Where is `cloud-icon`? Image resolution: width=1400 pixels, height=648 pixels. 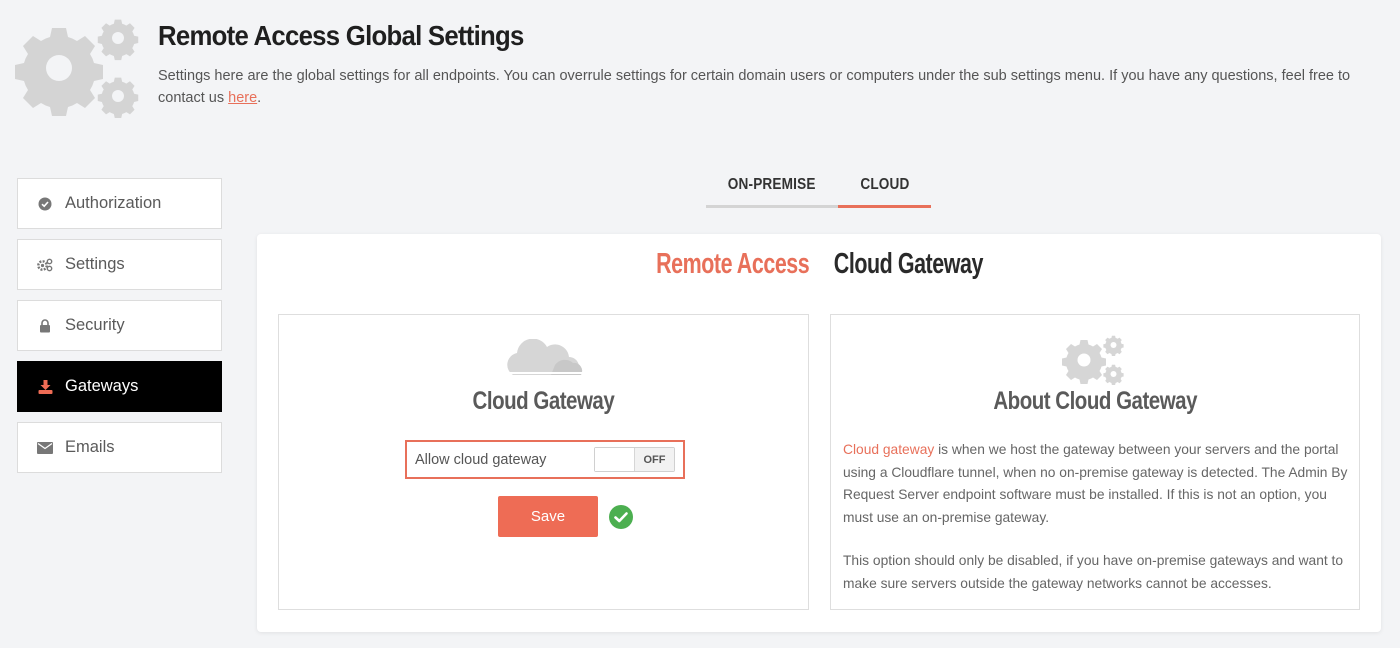
cloud-icon is located at coordinates (544, 357).